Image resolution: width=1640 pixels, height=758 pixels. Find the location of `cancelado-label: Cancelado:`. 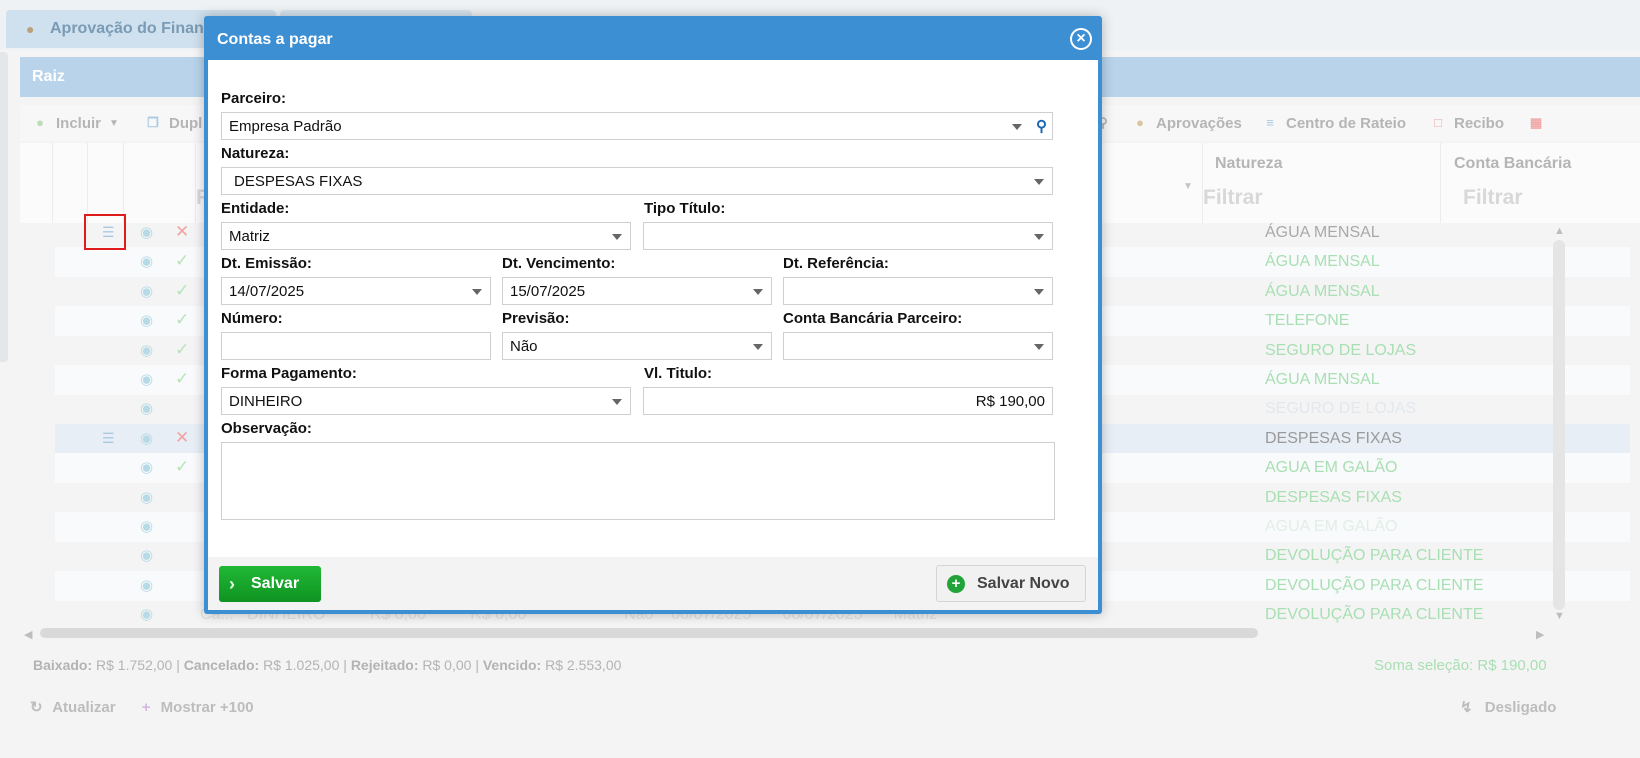

cancelado-label: Cancelado: is located at coordinates (221, 665).